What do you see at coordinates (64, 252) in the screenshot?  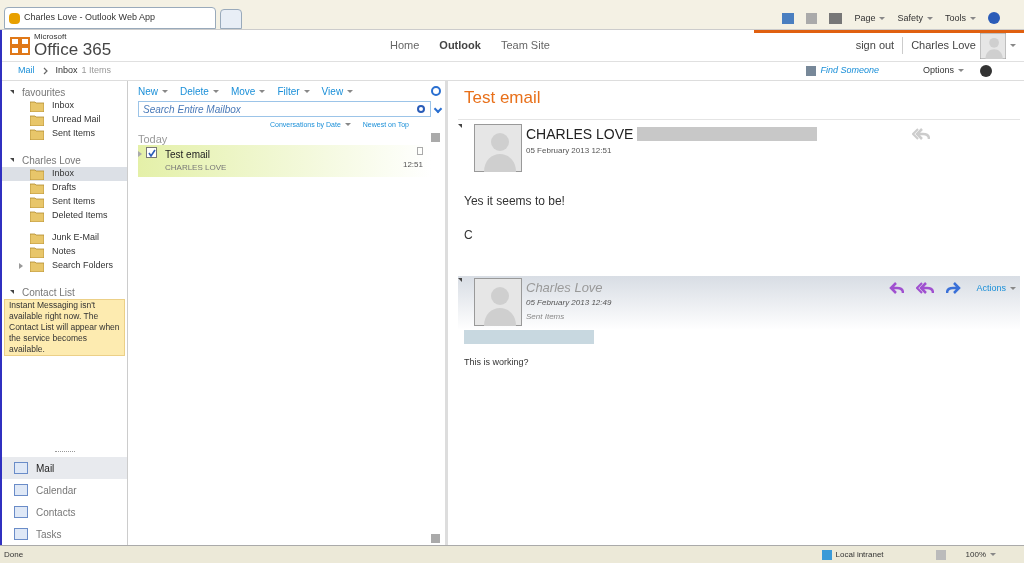 I see `folder-item: Notes` at bounding box center [64, 252].